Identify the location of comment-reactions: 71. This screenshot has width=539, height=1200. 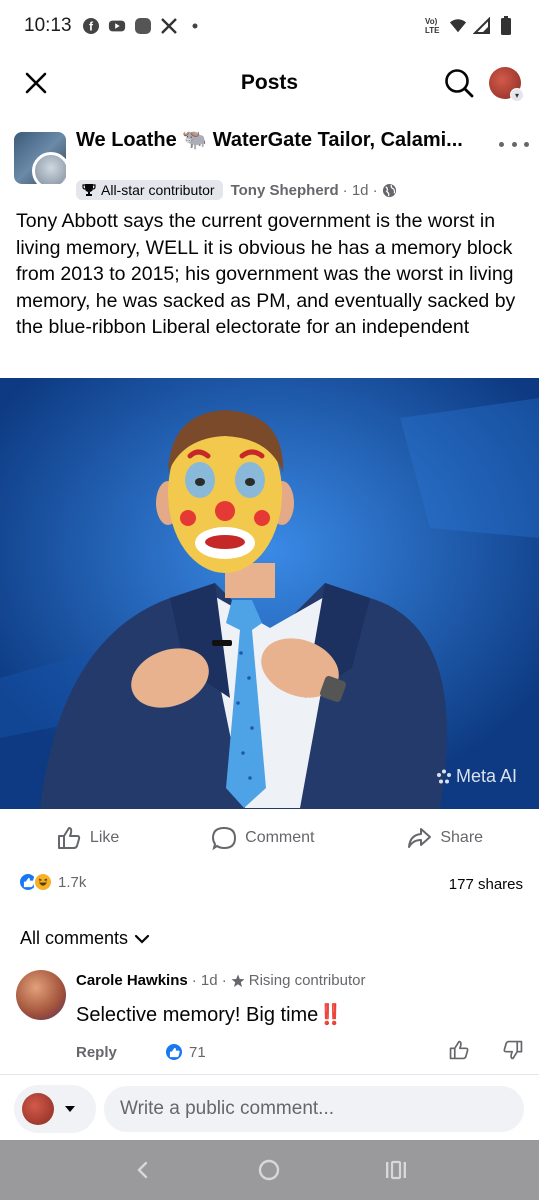
(185, 1052).